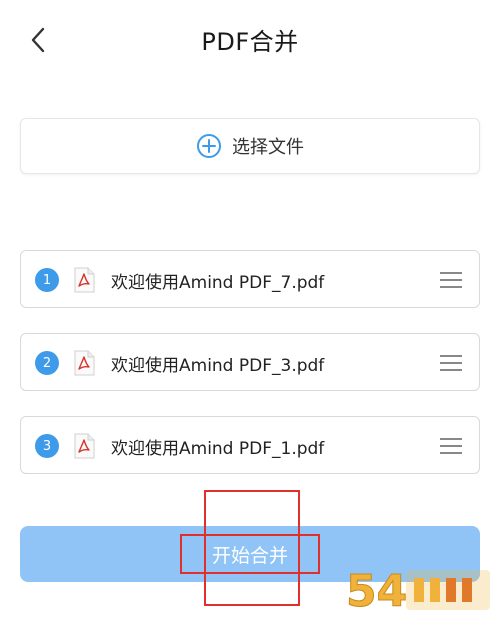 The height and width of the screenshot is (622, 500). I want to click on page-title: PDF合并, so click(250, 42).